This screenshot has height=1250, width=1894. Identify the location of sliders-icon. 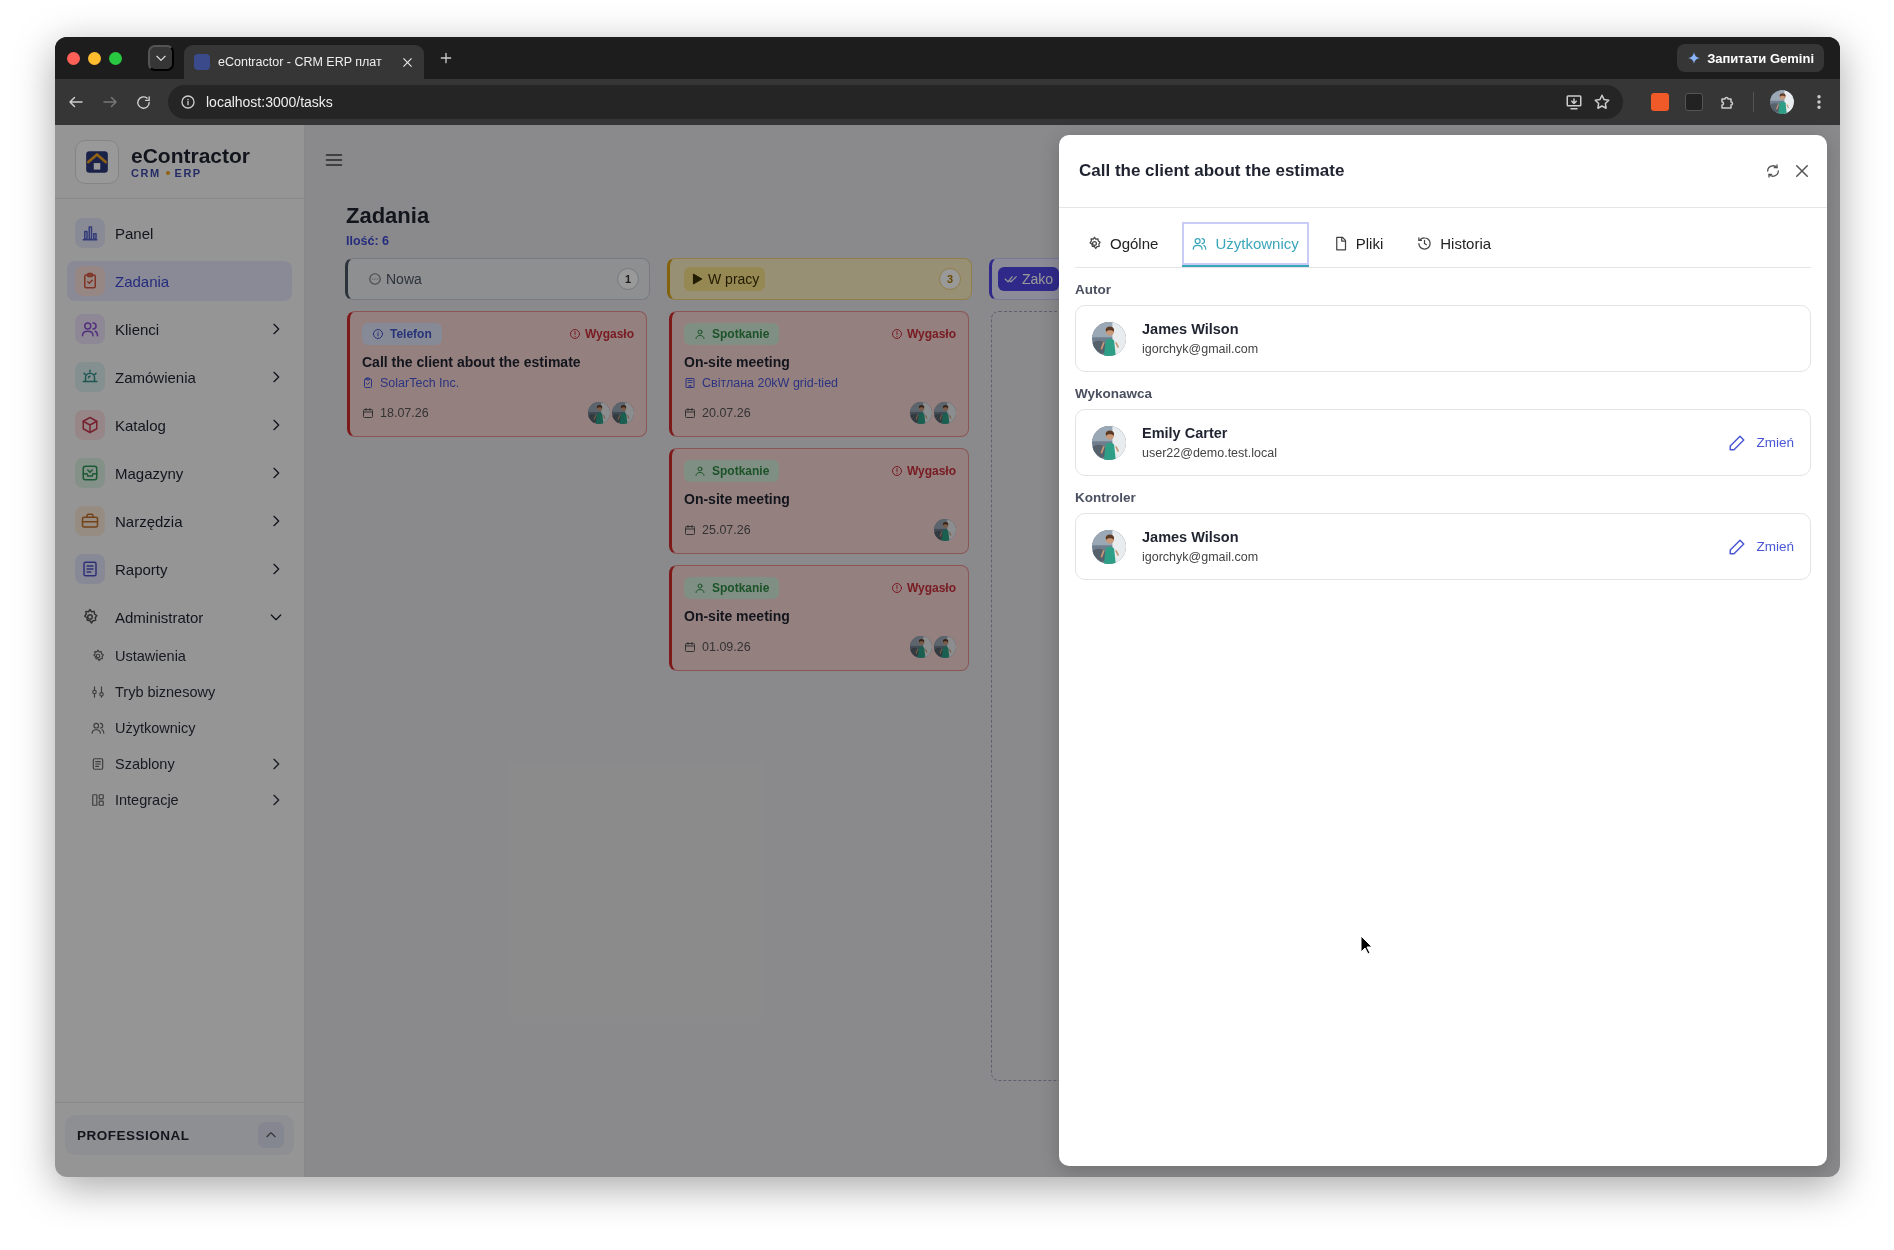
(98, 692).